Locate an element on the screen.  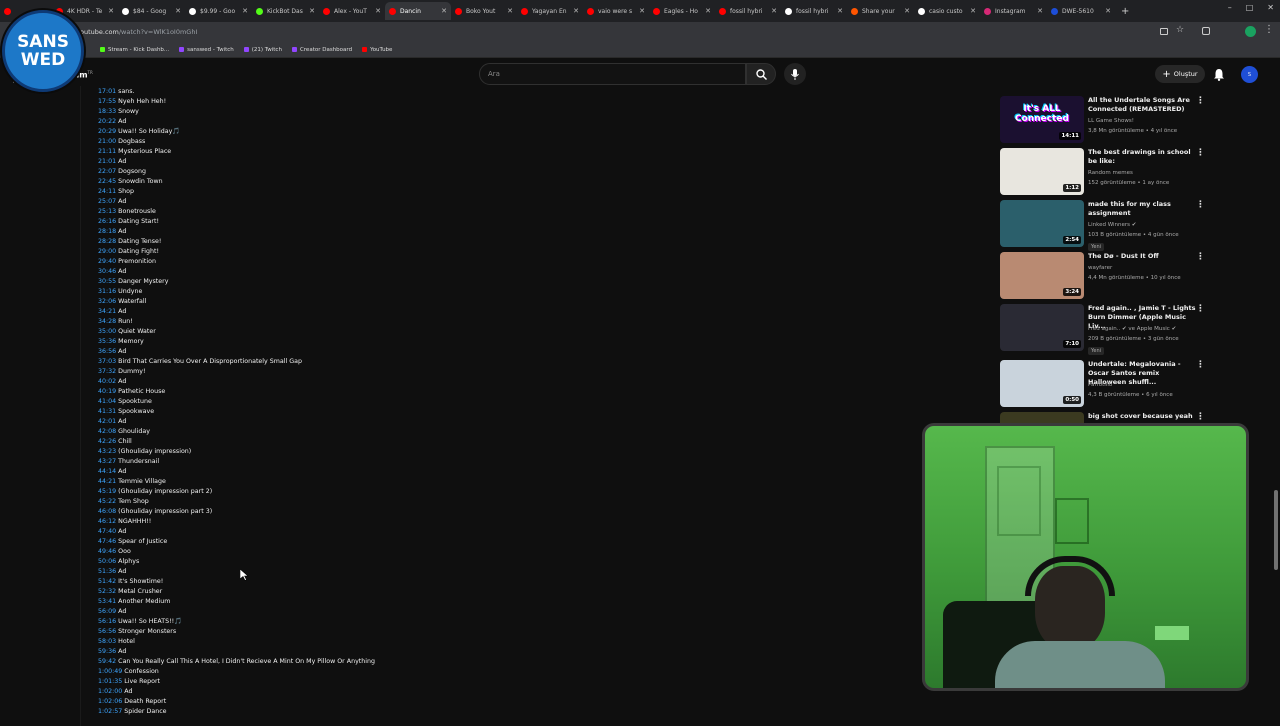
bookmark-item: sanswed - Twitch is located at coordinates (206, 50).